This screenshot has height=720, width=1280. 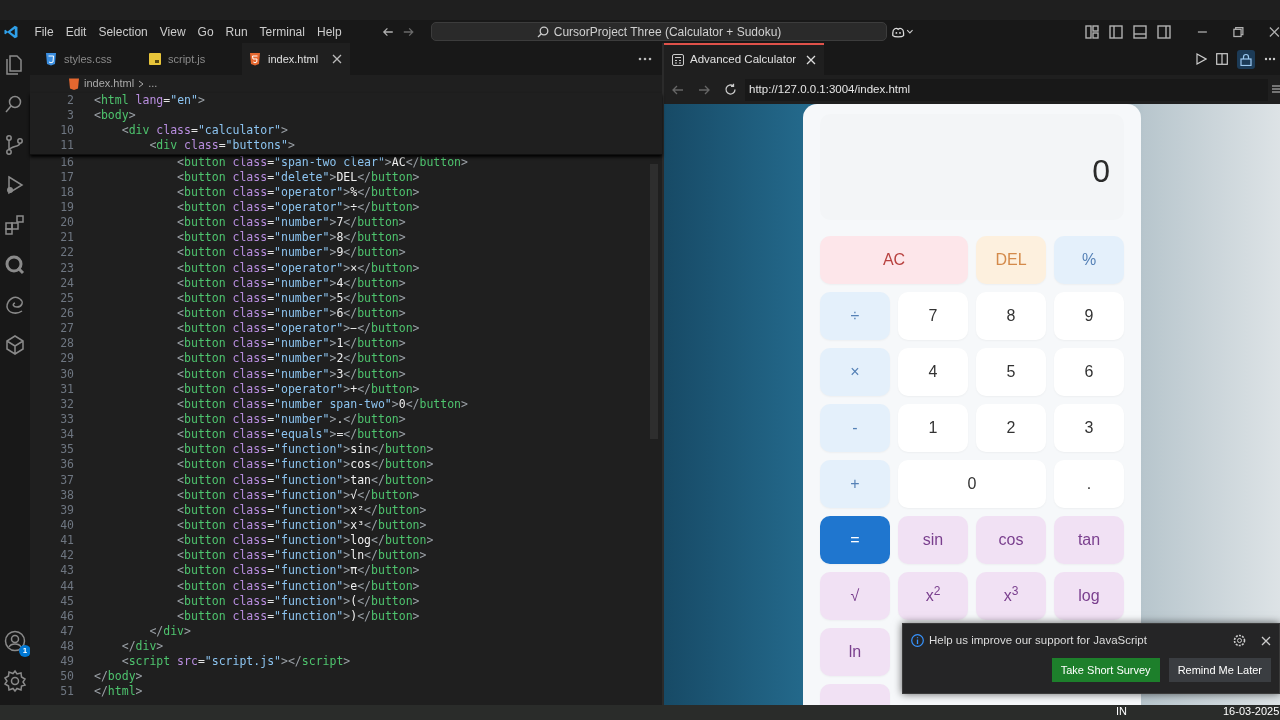 I want to click on app-logo-icon, so click(x=11, y=31).